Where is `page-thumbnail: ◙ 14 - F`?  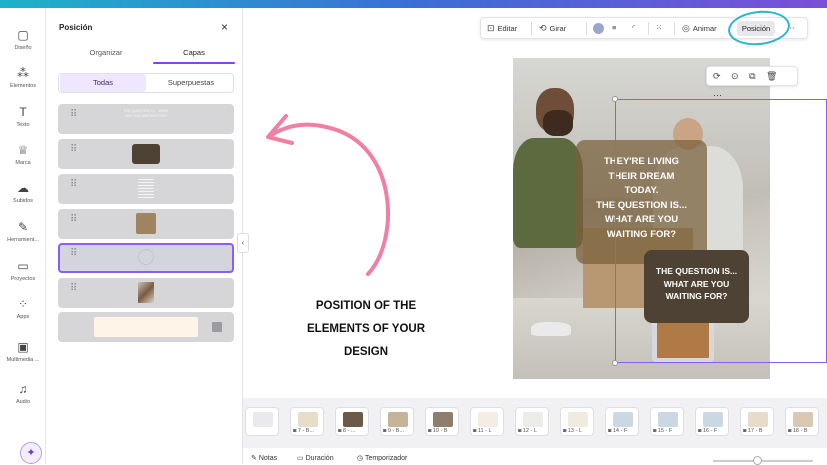 page-thumbnail: ◙ 14 - F is located at coordinates (622, 421).